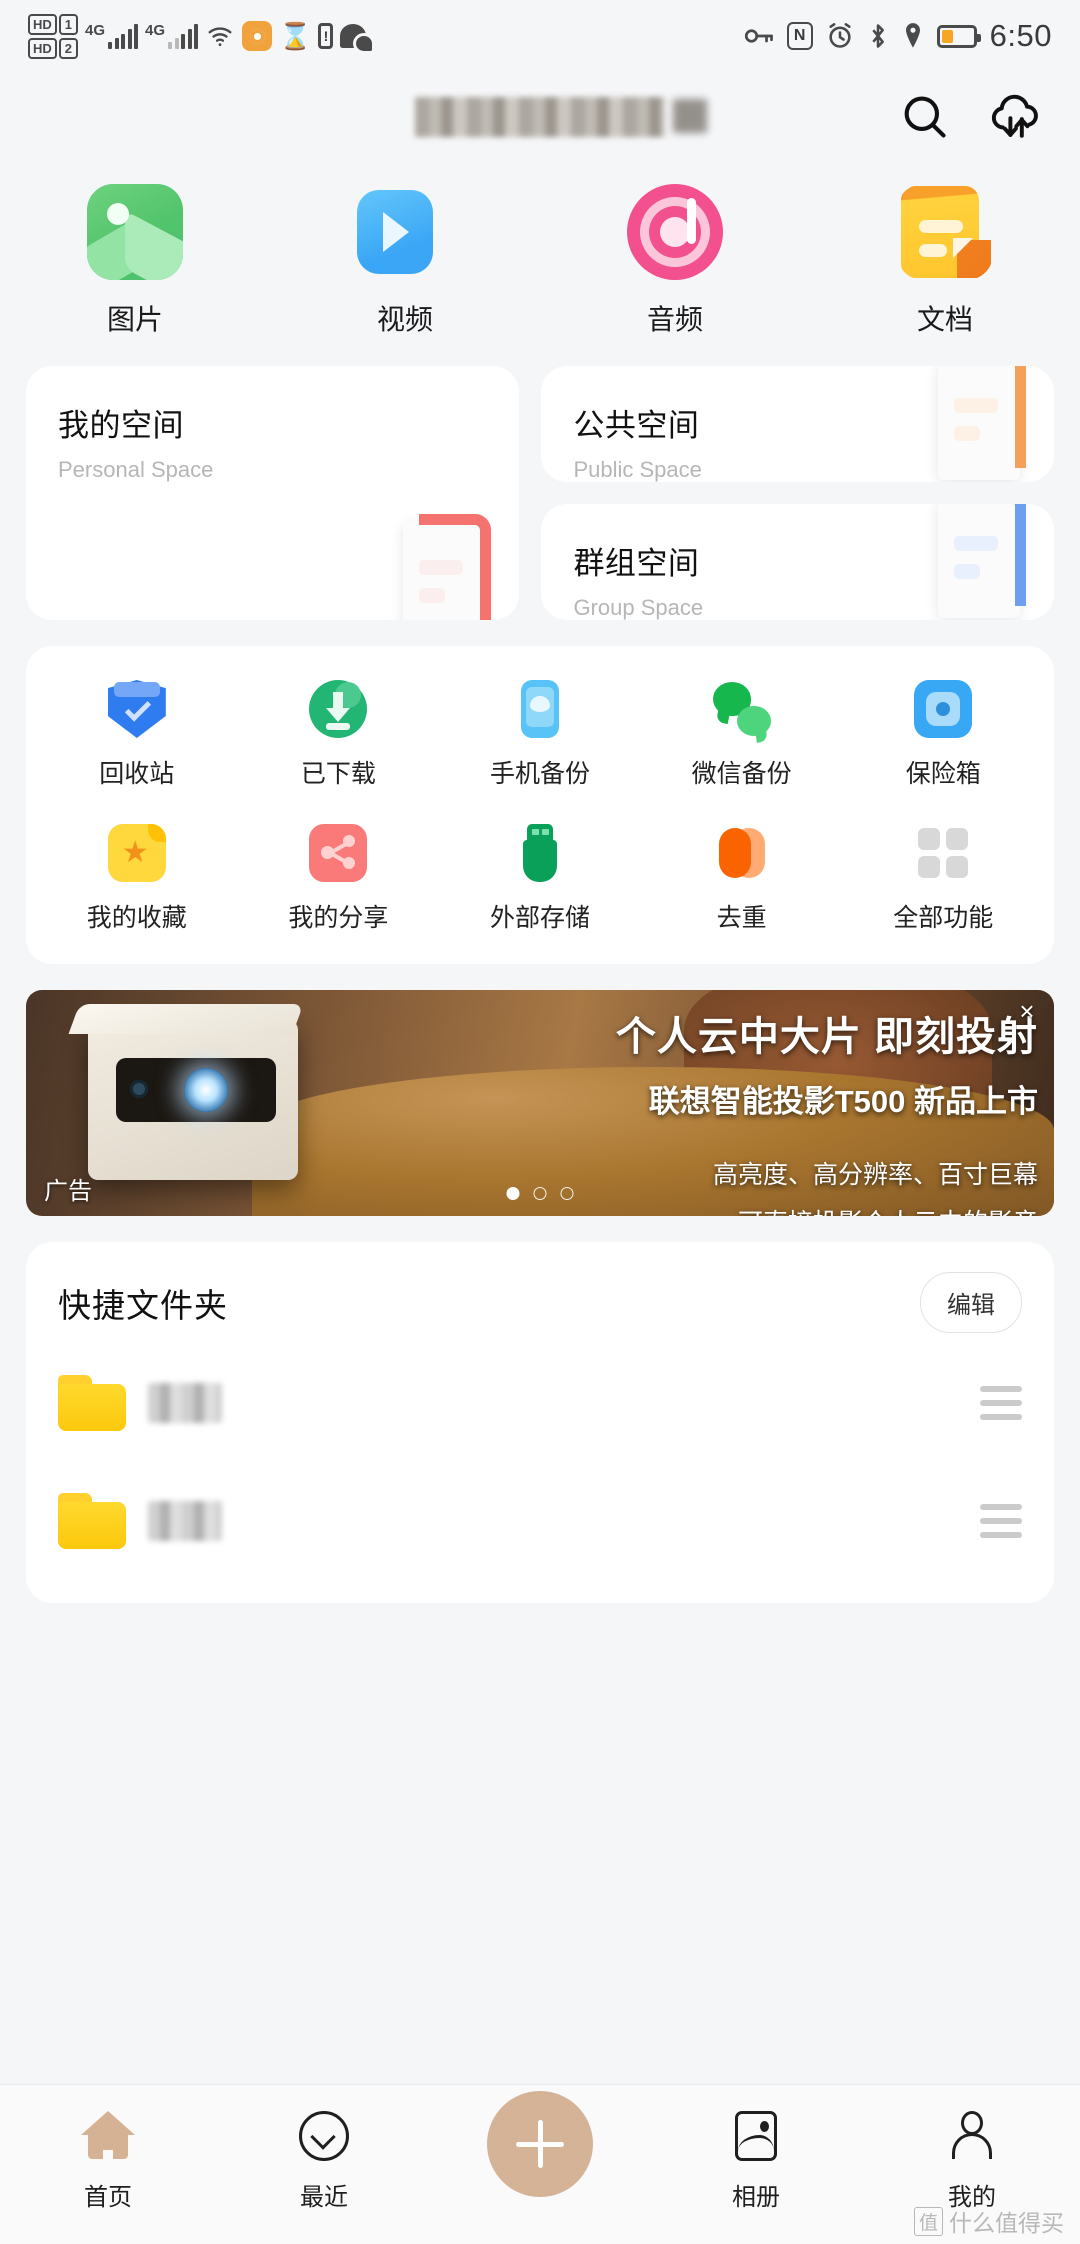  I want to click on nfc-icon: N, so click(799, 36).